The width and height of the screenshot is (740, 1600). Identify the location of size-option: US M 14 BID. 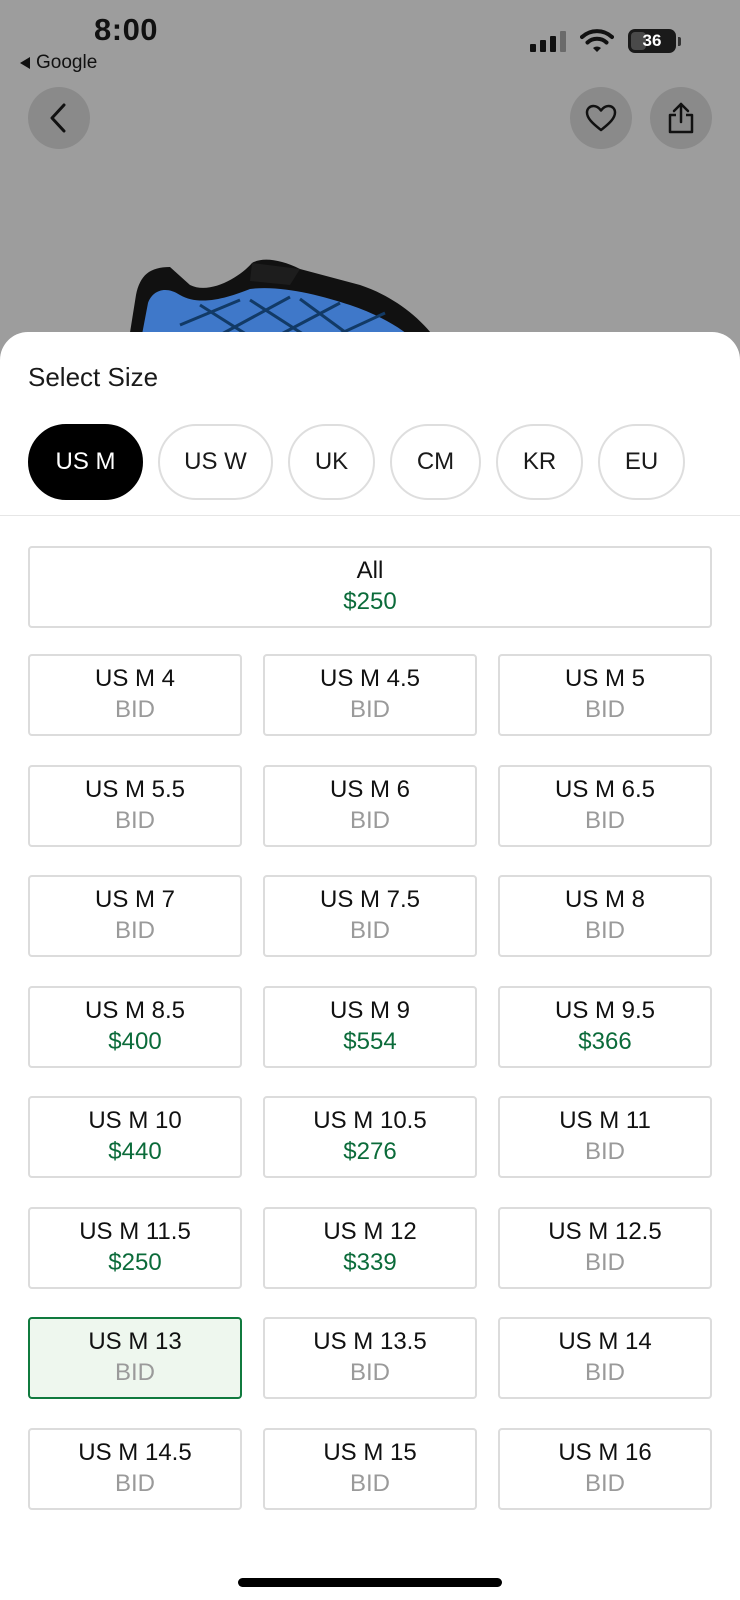
(605, 1358).